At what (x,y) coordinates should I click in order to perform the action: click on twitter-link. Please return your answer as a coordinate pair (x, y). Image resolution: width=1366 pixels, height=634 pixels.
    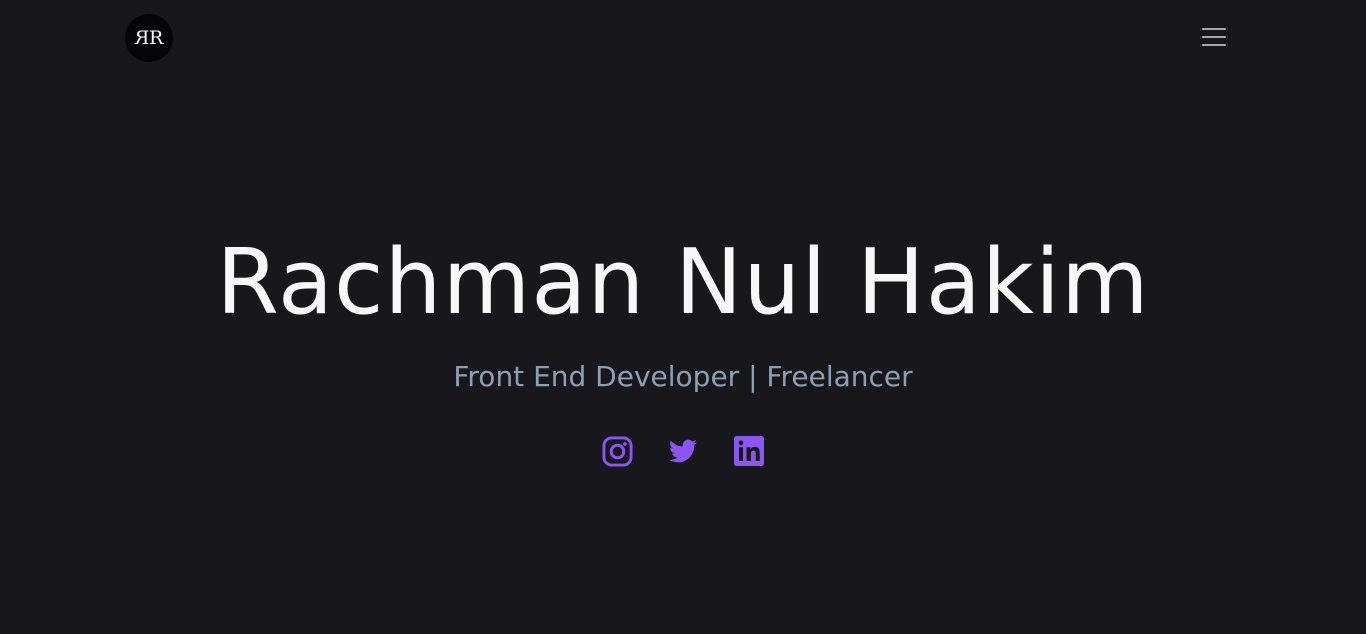
    Looking at the image, I should click on (683, 451).